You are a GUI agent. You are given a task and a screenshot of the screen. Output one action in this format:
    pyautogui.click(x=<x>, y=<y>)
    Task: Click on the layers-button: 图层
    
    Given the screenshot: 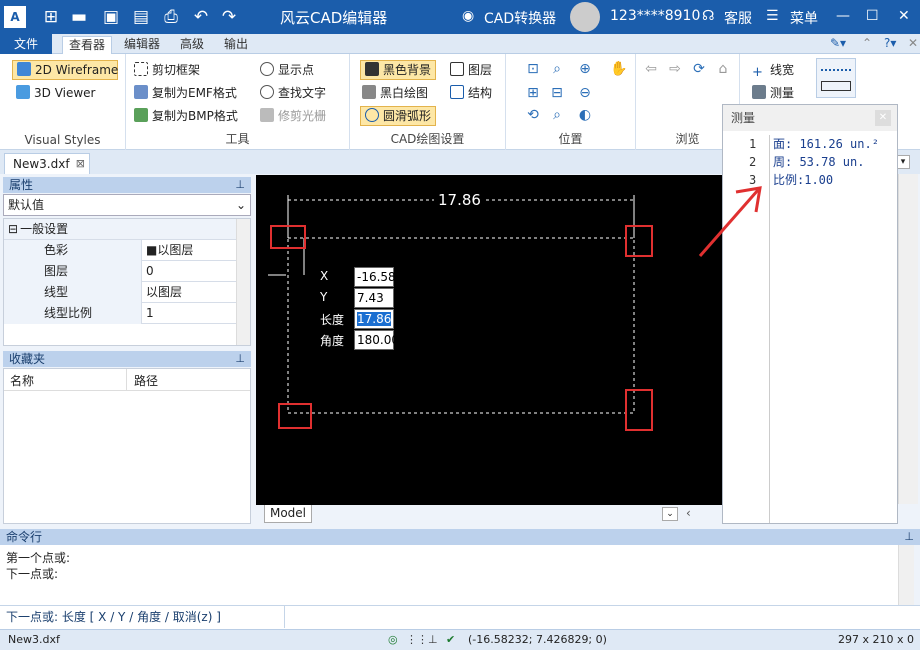 What is the action you would take?
    pyautogui.click(x=471, y=70)
    